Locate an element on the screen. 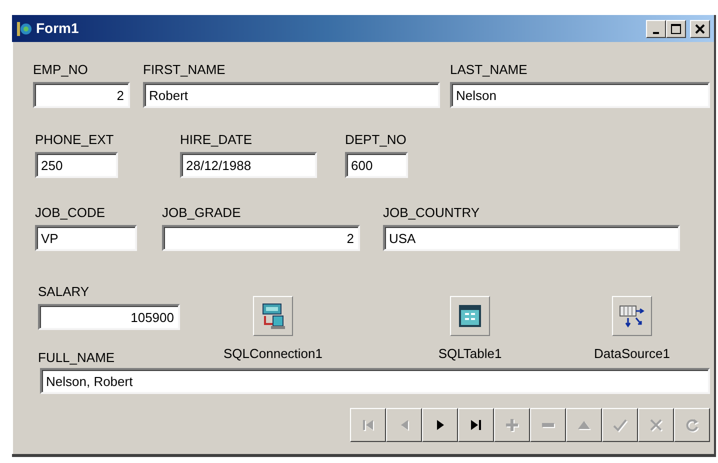 This screenshot has height=463, width=718. close-button is located at coordinates (700, 29).